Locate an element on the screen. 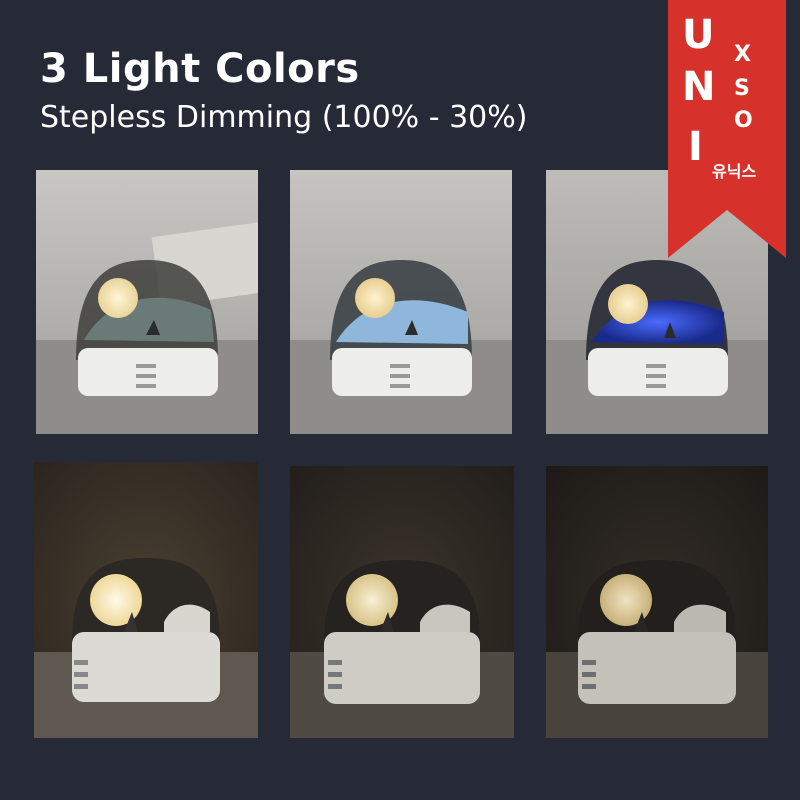 The image size is (800, 800). brand-letter-u: U is located at coordinates (698, 35).